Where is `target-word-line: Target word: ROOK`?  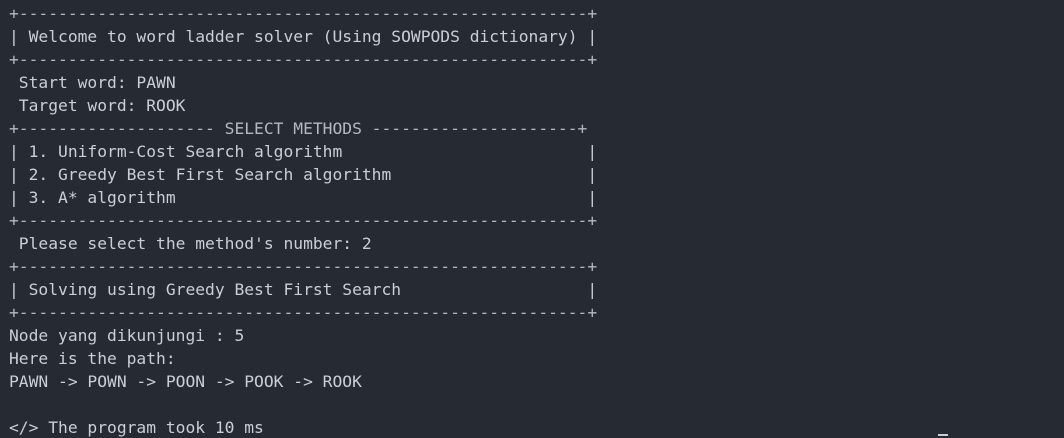
target-word-line: Target word: ROOK is located at coordinates (97, 105).